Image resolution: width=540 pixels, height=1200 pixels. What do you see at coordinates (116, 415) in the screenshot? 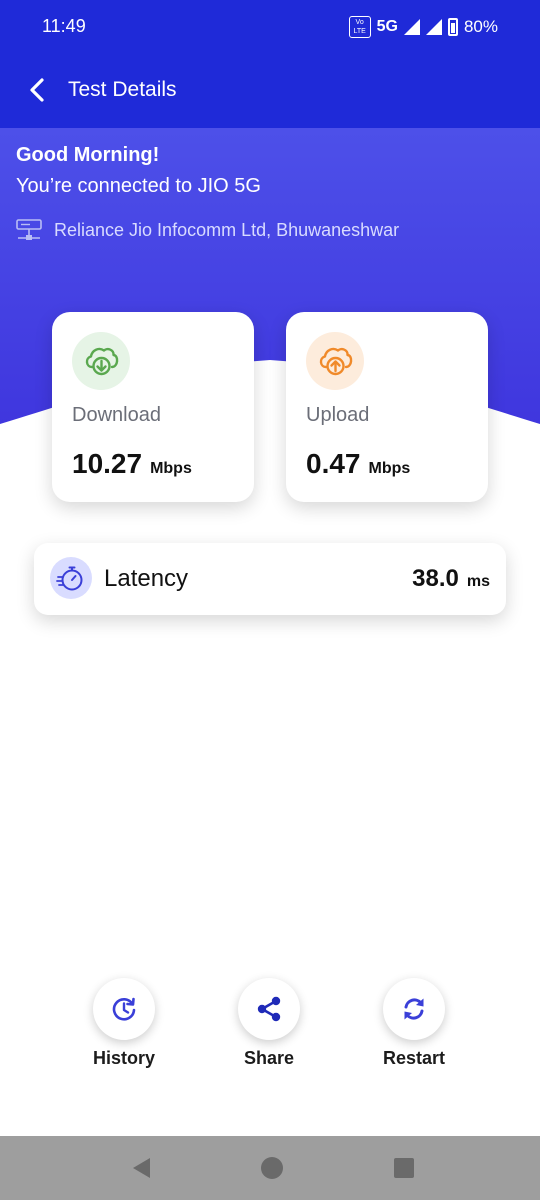
I see `download-label: Download` at bounding box center [116, 415].